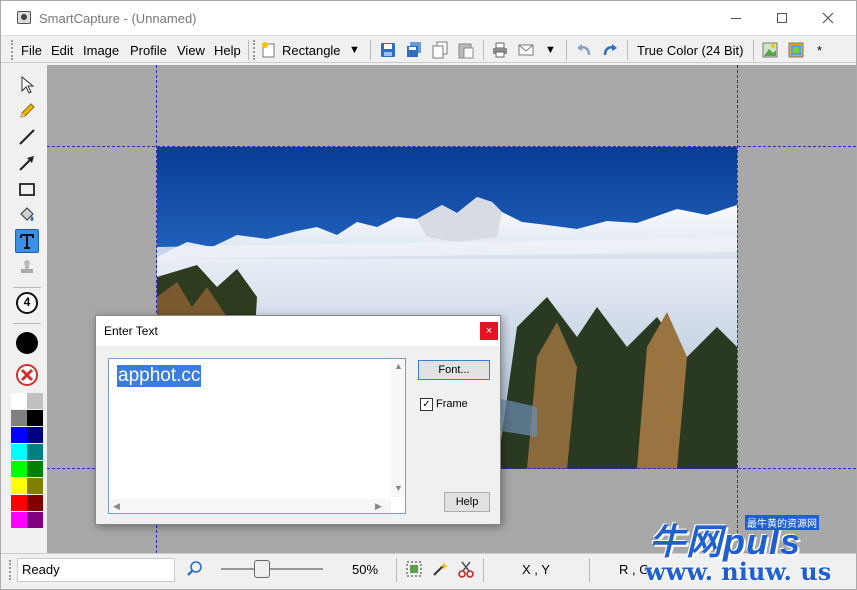  Describe the element at coordinates (365, 569) in the screenshot. I see `zoom-level: 50%` at that location.